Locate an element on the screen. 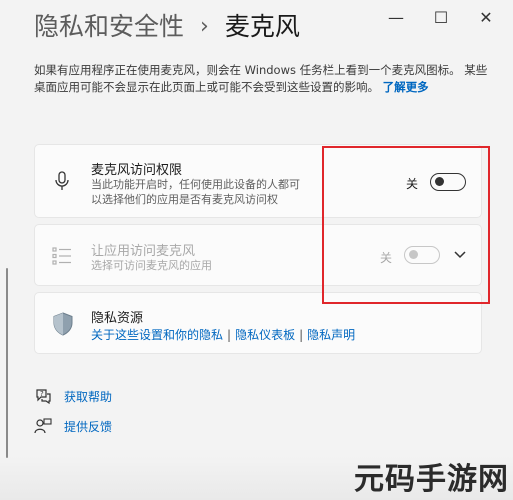 This screenshot has width=513, height=500. privacy-statement-link: 隐私声明 is located at coordinates (331, 335).